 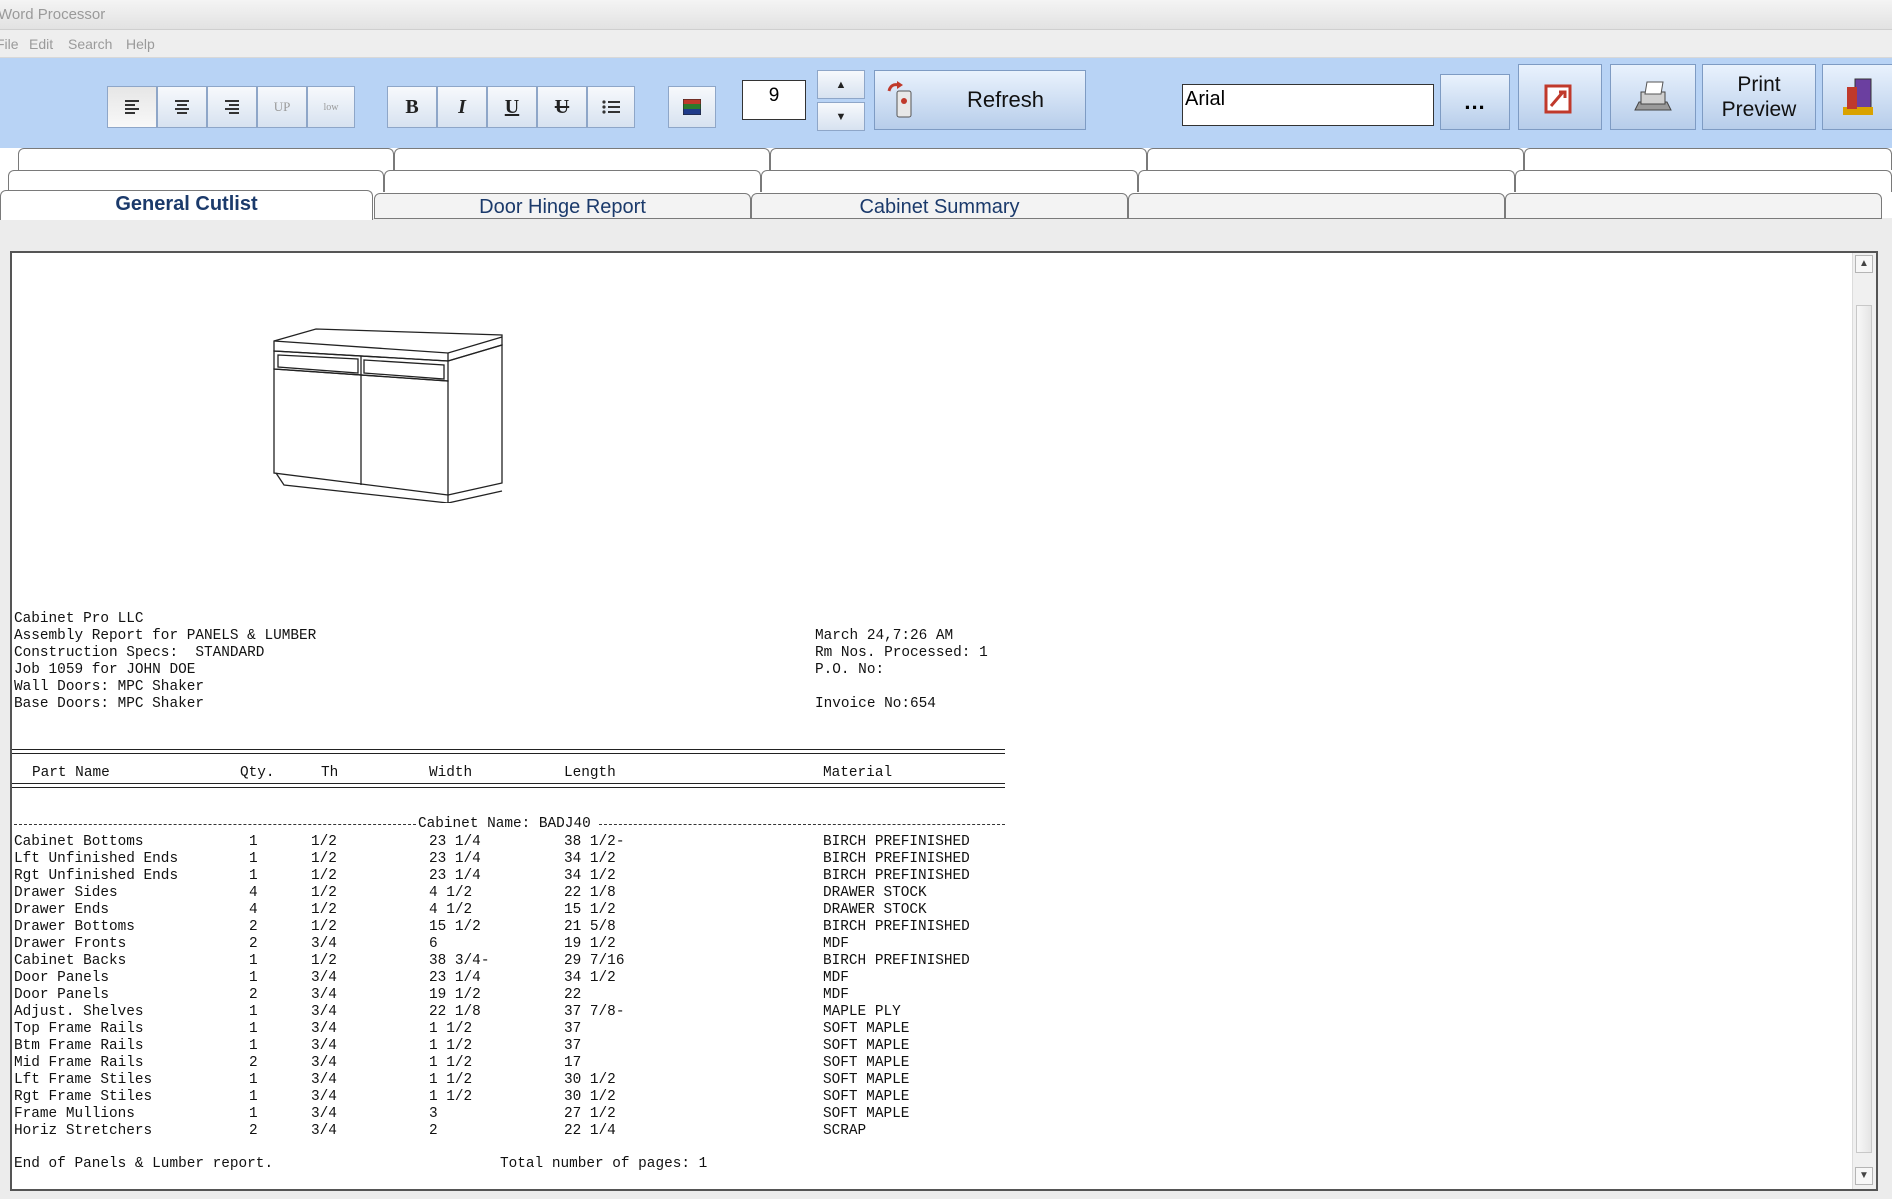 I want to click on print-preview-button: Print Preview, so click(x=1759, y=97).